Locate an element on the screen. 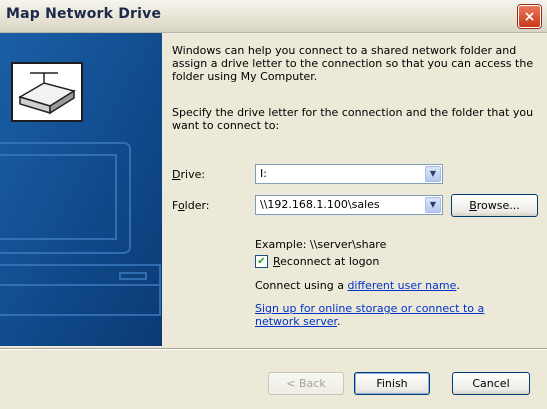  drive-letter-select: I: ▼ is located at coordinates (349, 174).